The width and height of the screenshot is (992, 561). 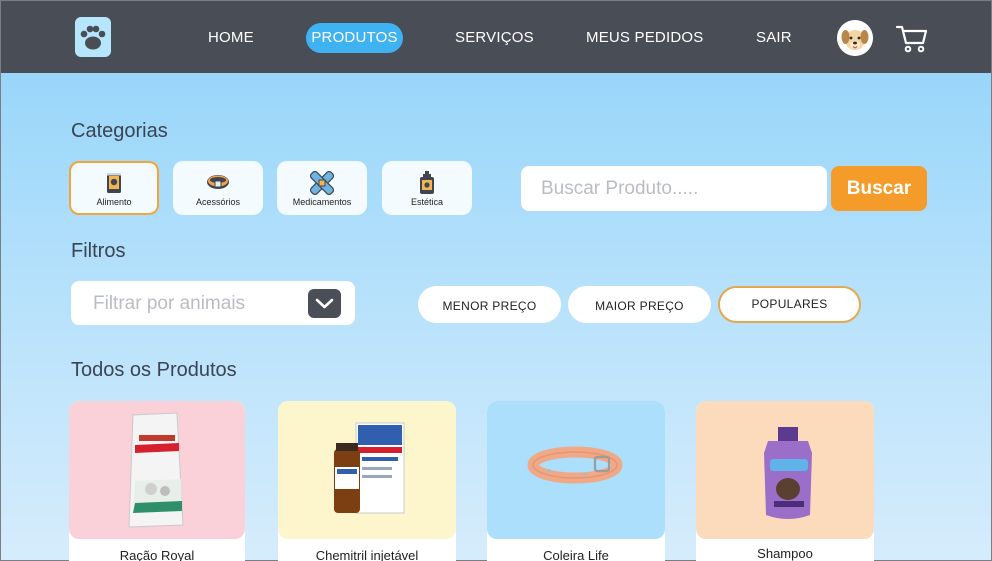 What do you see at coordinates (354, 38) in the screenshot?
I see `nav-link-produtos: PRODUTOS` at bounding box center [354, 38].